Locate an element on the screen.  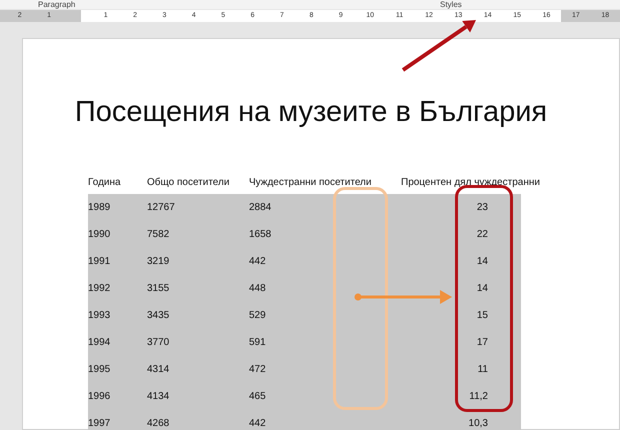
table-cell-text: 4314 is located at coordinates (158, 370).